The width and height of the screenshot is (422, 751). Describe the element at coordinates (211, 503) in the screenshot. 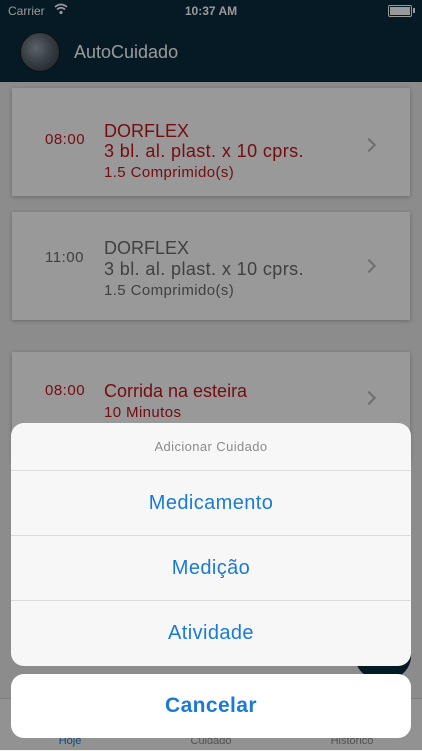

I see `medication-button: Medicamento` at that location.